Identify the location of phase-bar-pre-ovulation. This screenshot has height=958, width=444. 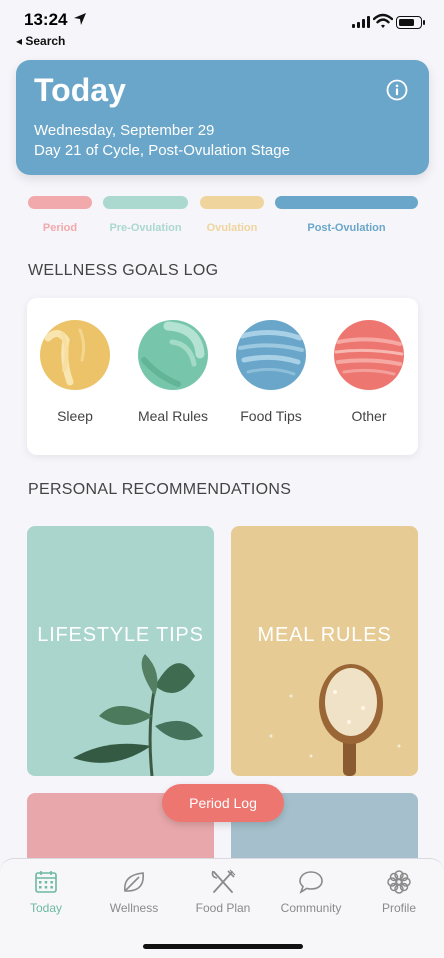
(145, 202).